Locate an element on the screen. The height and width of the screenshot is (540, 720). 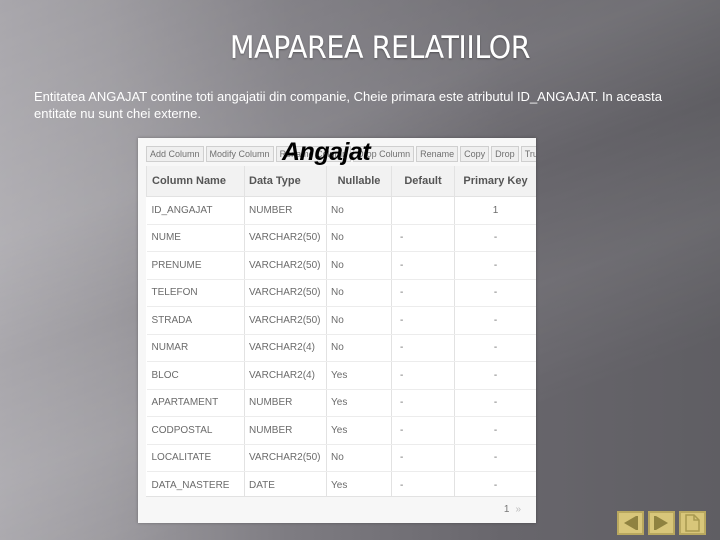
cell-primary-key: 1 is located at coordinates (495, 210).